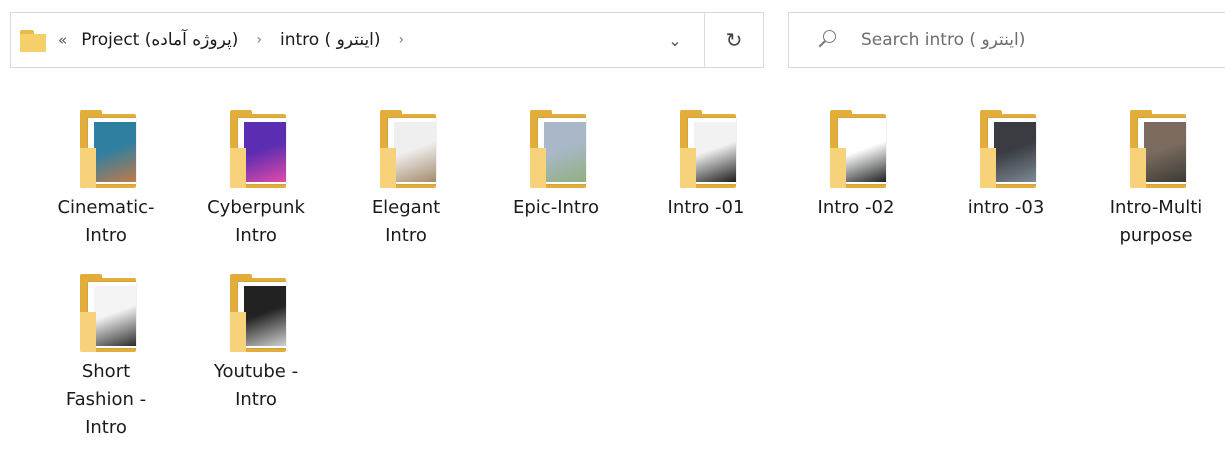 Image resolution: width=1225 pixels, height=457 pixels. What do you see at coordinates (33, 41) in the screenshot?
I see `folder-icon` at bounding box center [33, 41].